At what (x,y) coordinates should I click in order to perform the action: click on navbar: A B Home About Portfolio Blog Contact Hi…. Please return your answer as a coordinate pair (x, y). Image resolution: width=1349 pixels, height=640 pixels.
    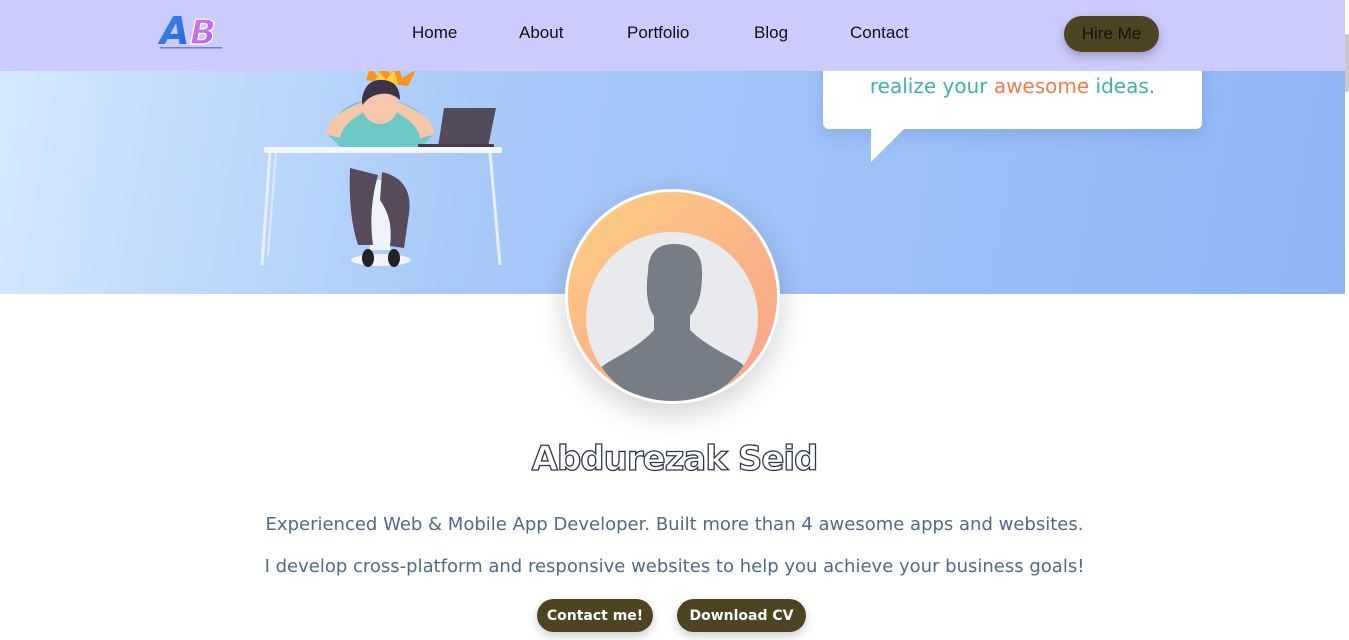
    Looking at the image, I should click on (674, 35).